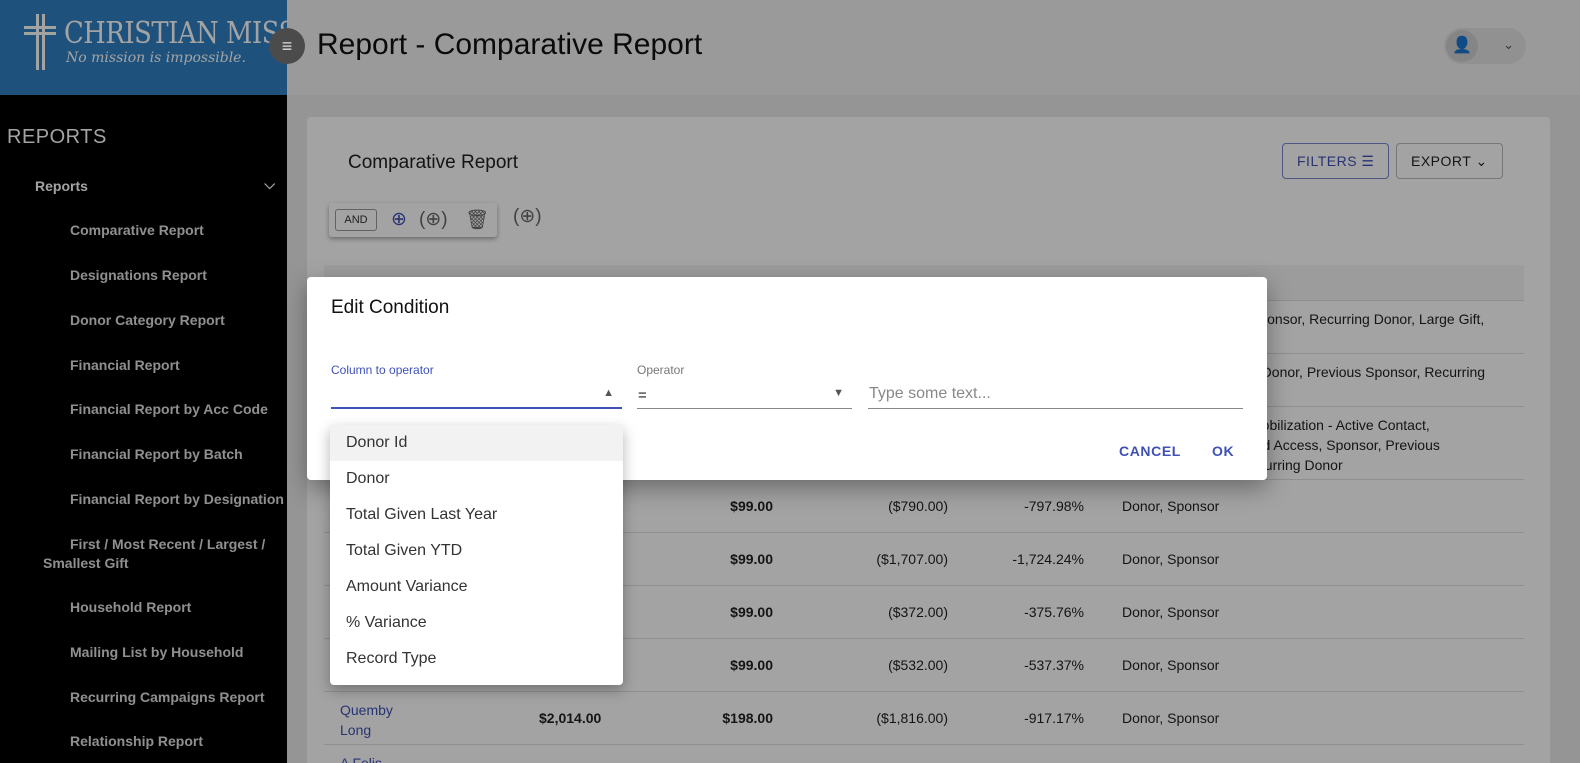 The width and height of the screenshot is (1580, 763). I want to click on option-donor-id: Donor Id, so click(476, 443).